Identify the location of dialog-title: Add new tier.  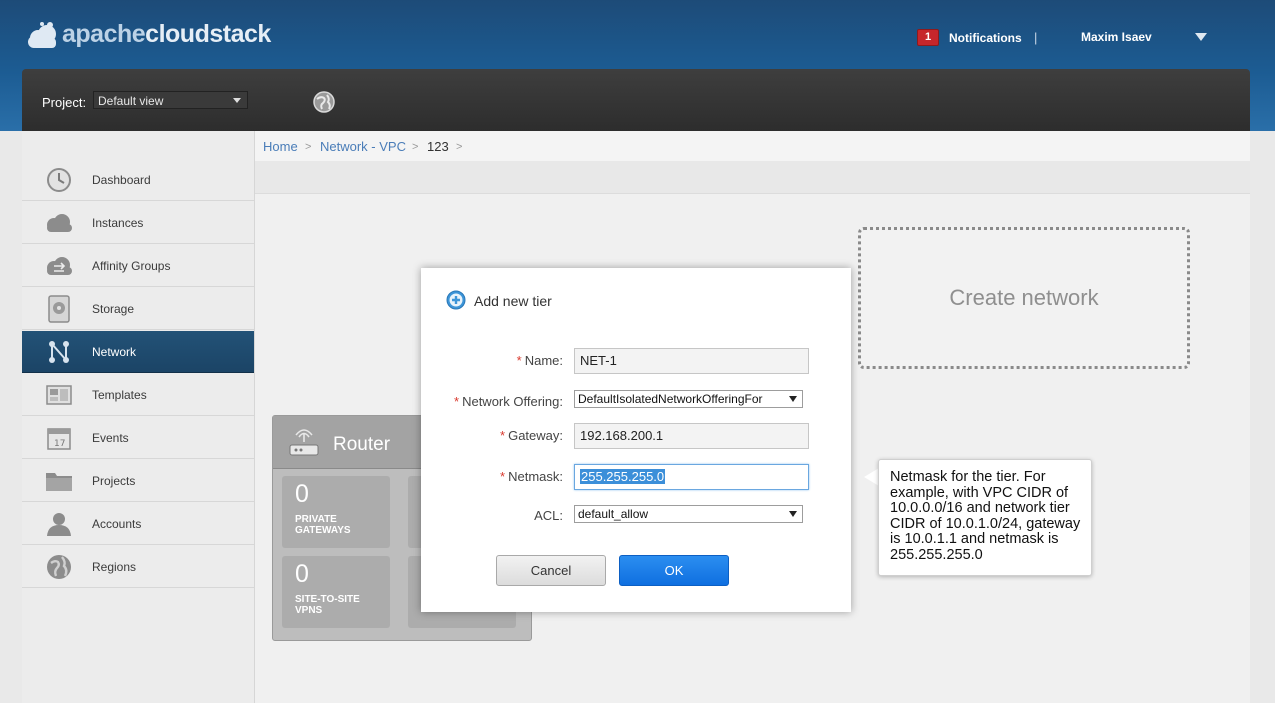
(513, 301).